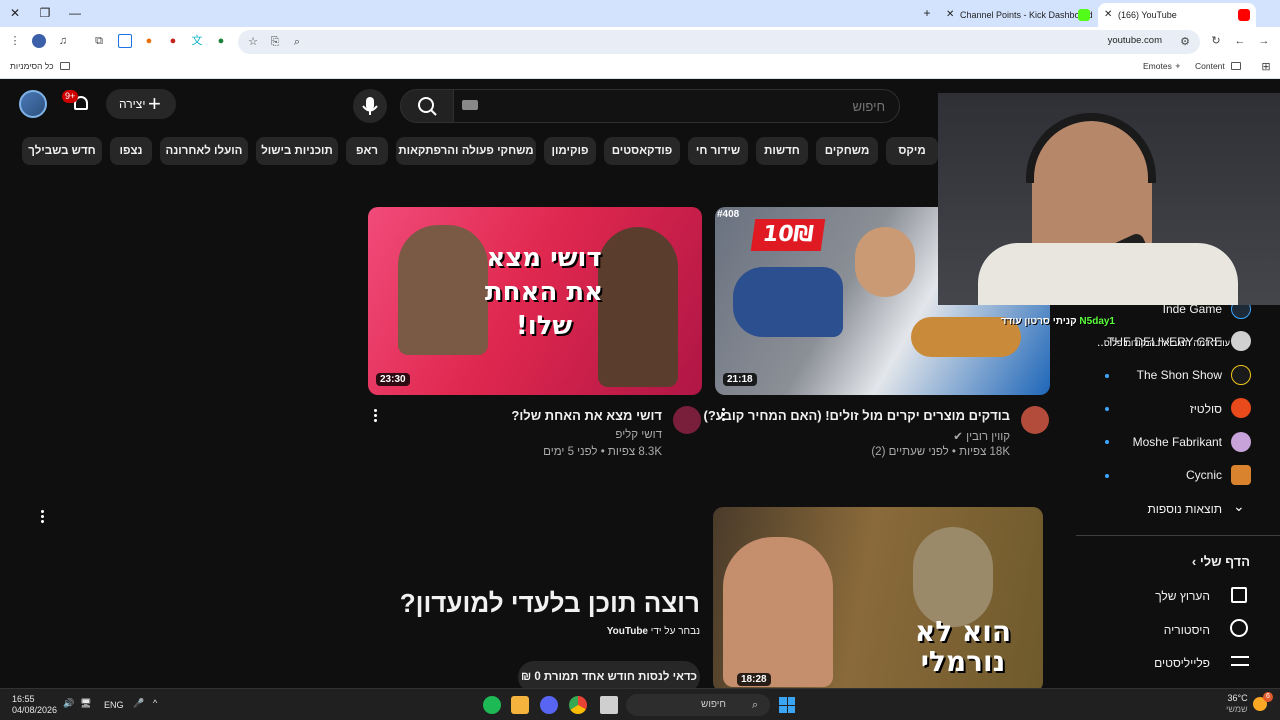 The width and height of the screenshot is (1280, 720). What do you see at coordinates (1241, 375) in the screenshot?
I see `channel-avatar-shon-show` at bounding box center [1241, 375].